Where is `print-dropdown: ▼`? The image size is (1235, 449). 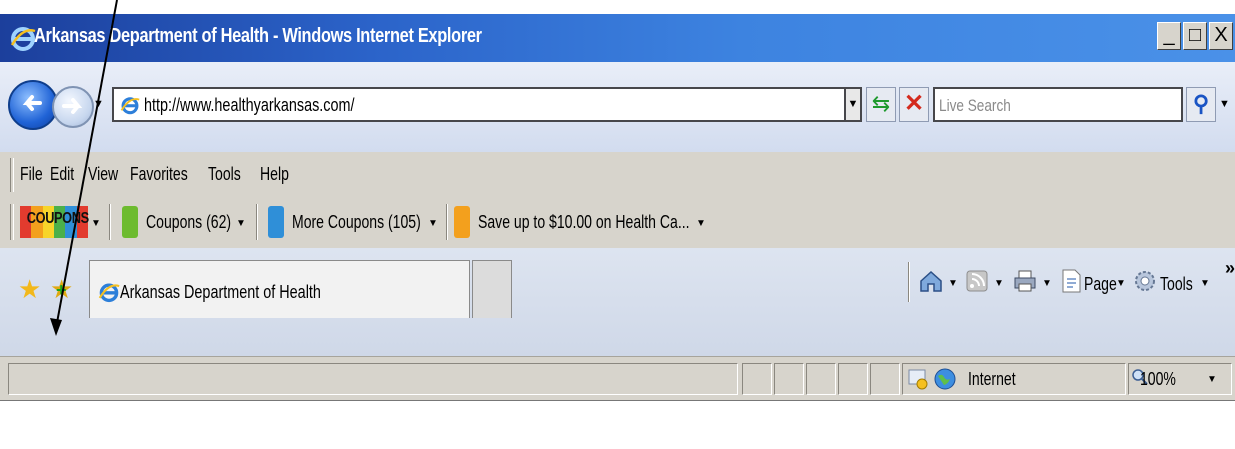
print-dropdown: ▼ is located at coordinates (1047, 283).